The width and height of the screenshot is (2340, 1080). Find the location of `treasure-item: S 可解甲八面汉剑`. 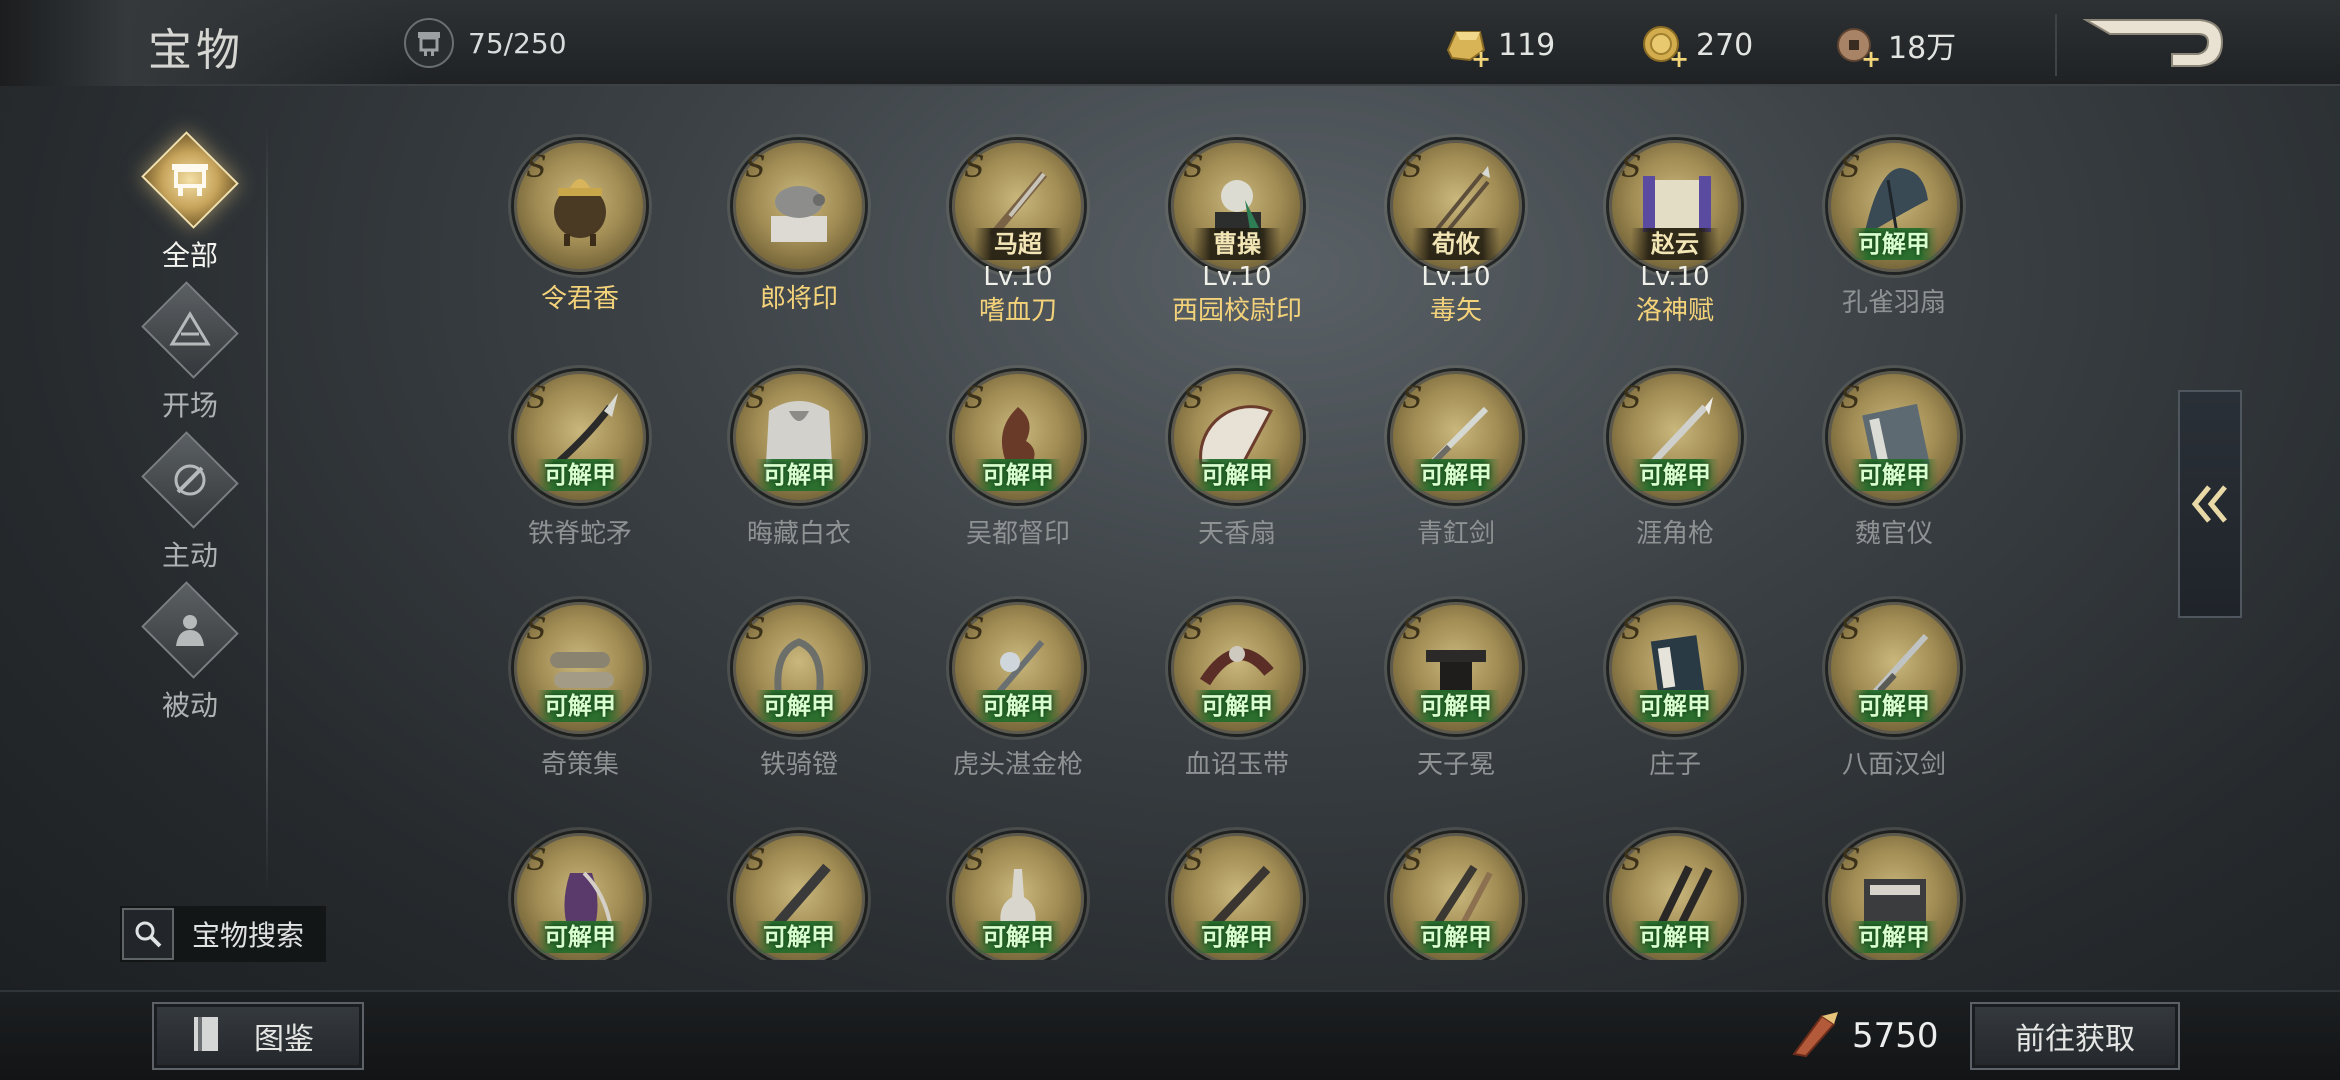

treasure-item: S 可解甲八面汉剑 is located at coordinates (1894, 702).